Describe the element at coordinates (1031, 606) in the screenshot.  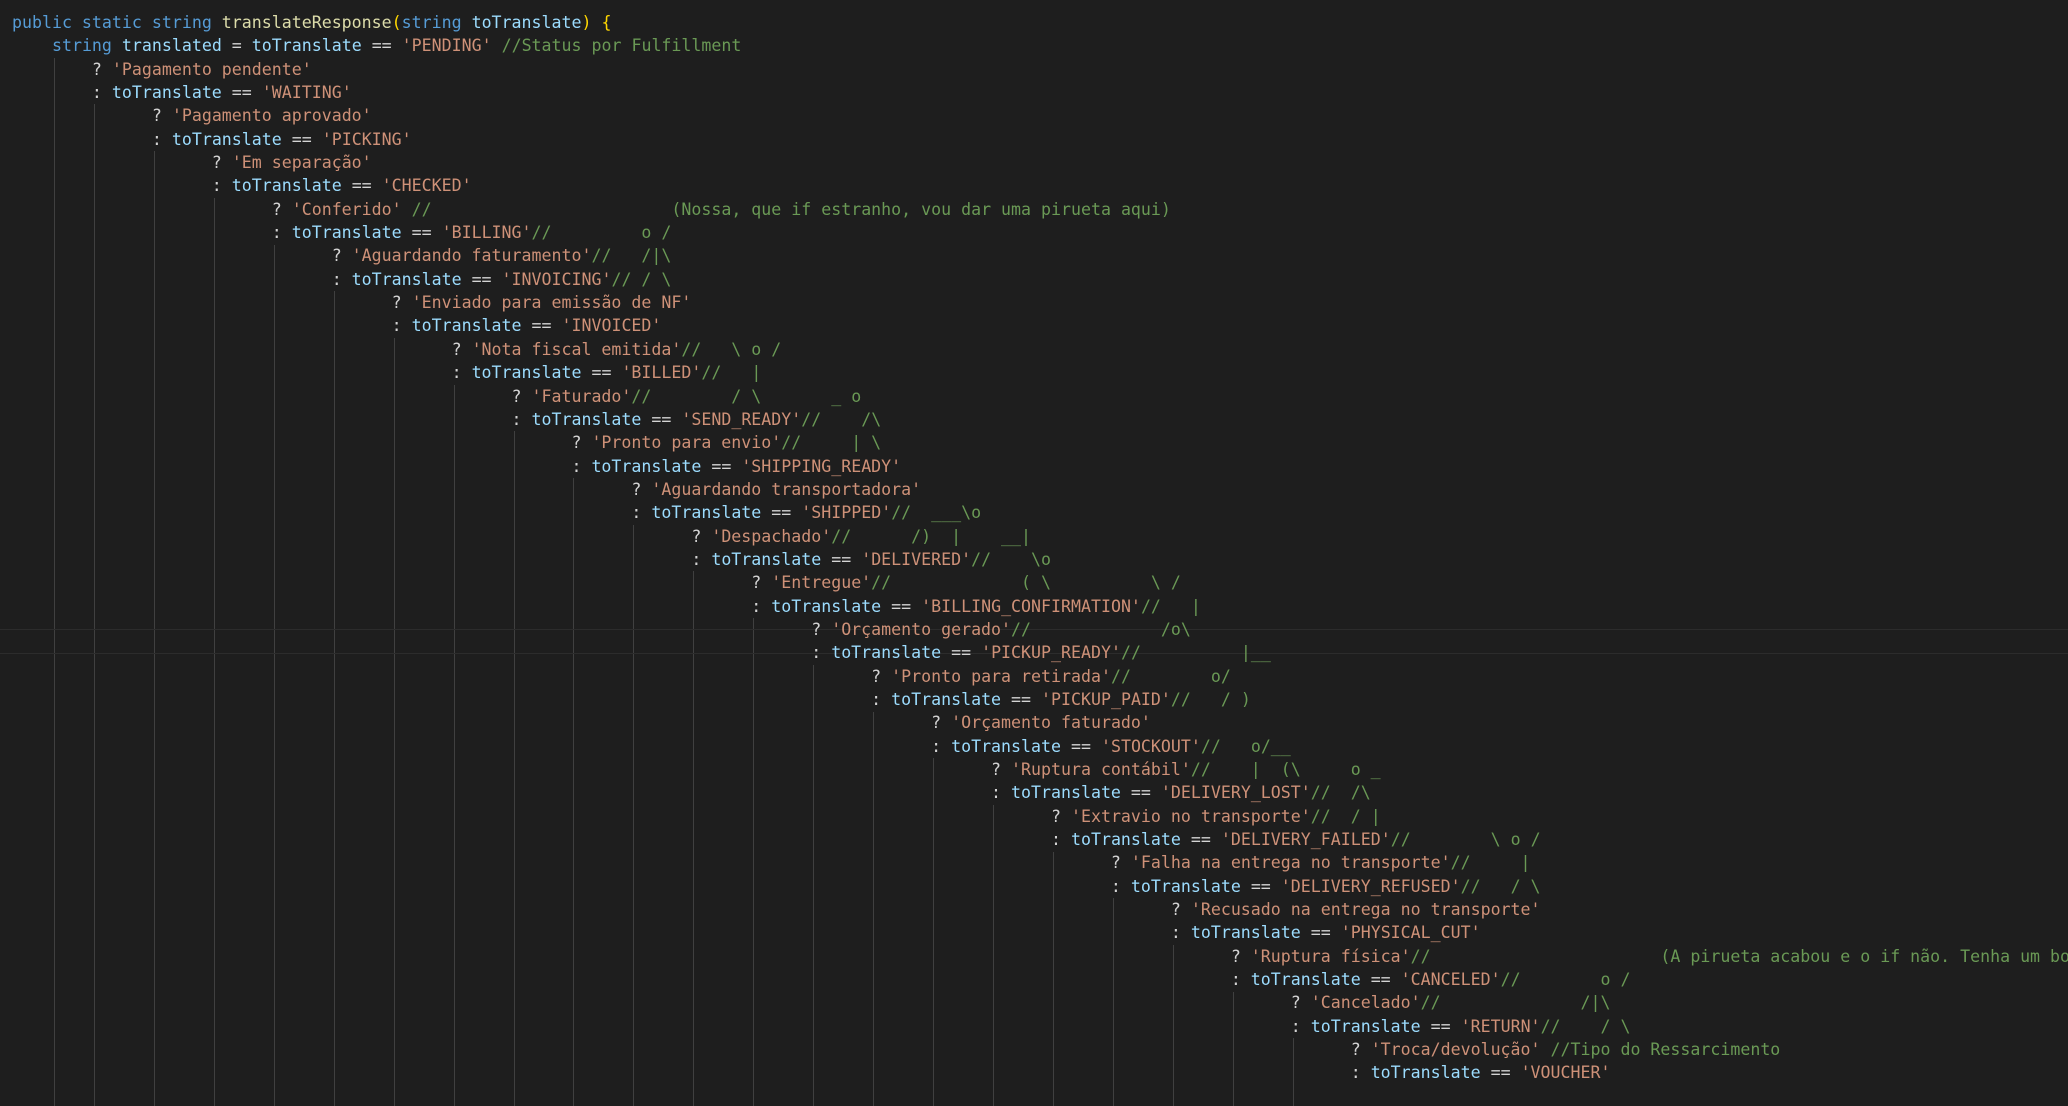
I see `code-token: 'BILLING_CONFIRMATION'` at that location.